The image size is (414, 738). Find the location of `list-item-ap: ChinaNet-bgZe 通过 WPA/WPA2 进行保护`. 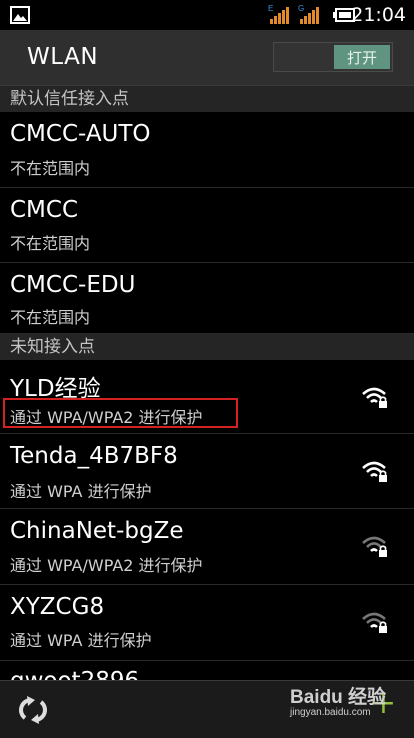

list-item-ap: ChinaNet-bgZe 通过 WPA/WPA2 进行保护 is located at coordinates (207, 547).